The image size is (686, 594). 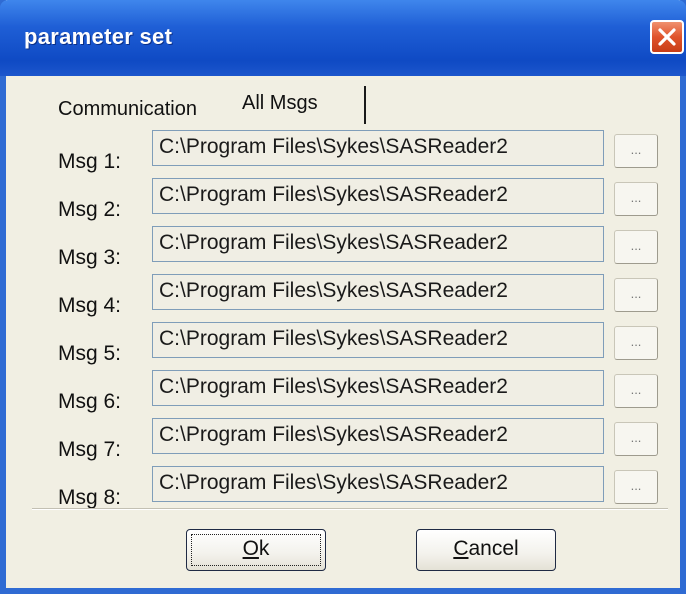 I want to click on cancel-button: Cancel, so click(x=486, y=550).